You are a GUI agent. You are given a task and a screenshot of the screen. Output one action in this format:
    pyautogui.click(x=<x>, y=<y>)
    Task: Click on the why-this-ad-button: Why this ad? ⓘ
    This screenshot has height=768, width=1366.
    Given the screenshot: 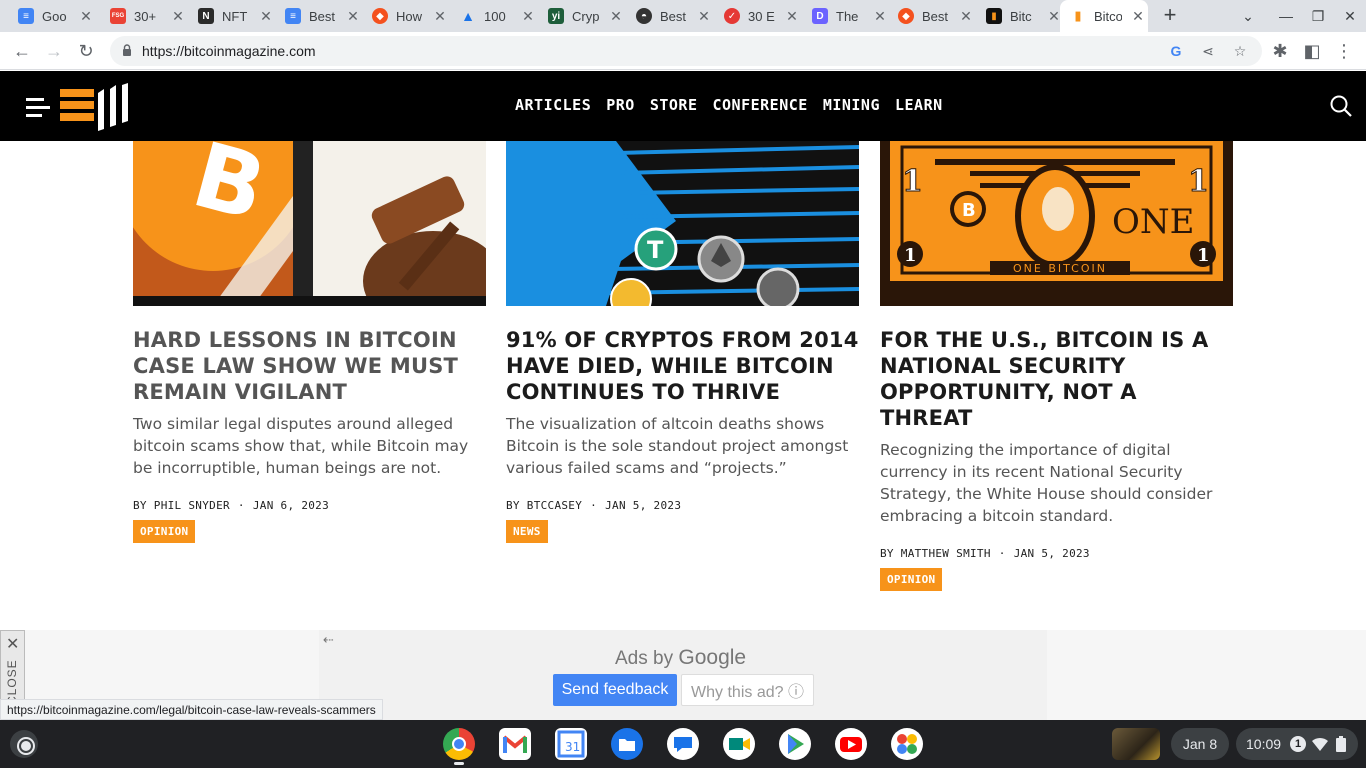 What is the action you would take?
    pyautogui.click(x=747, y=690)
    